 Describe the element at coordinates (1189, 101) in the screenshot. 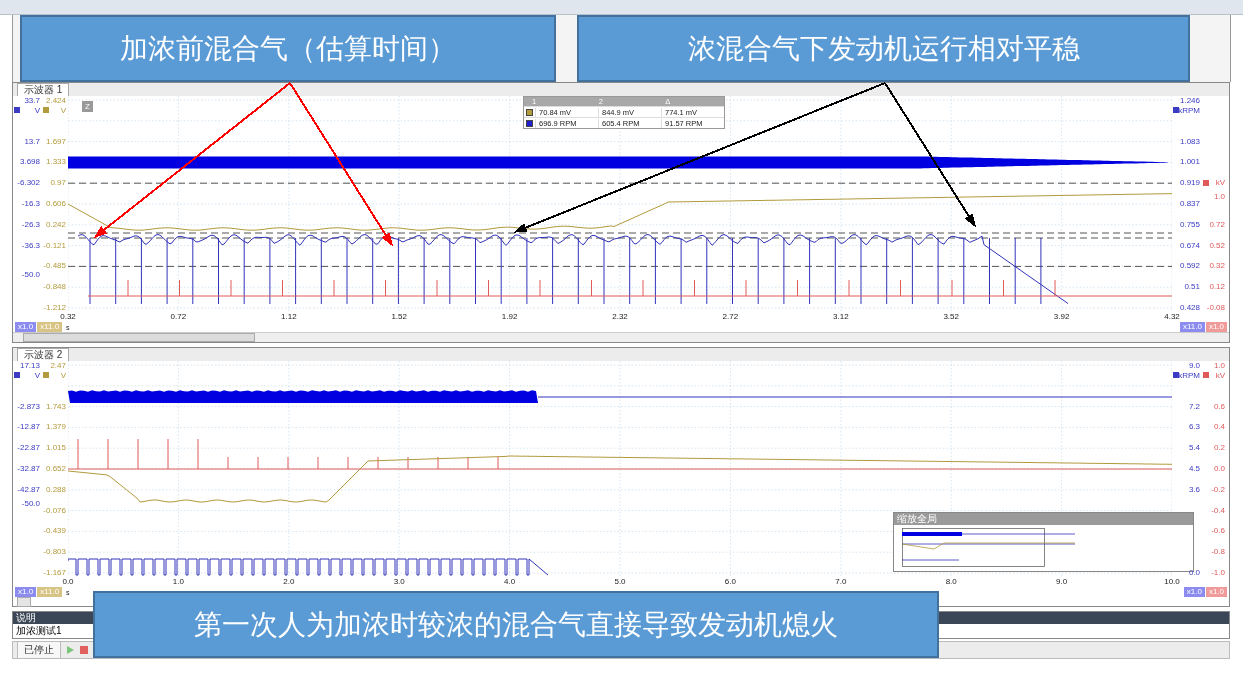

I see `axis-label: 1.246` at that location.